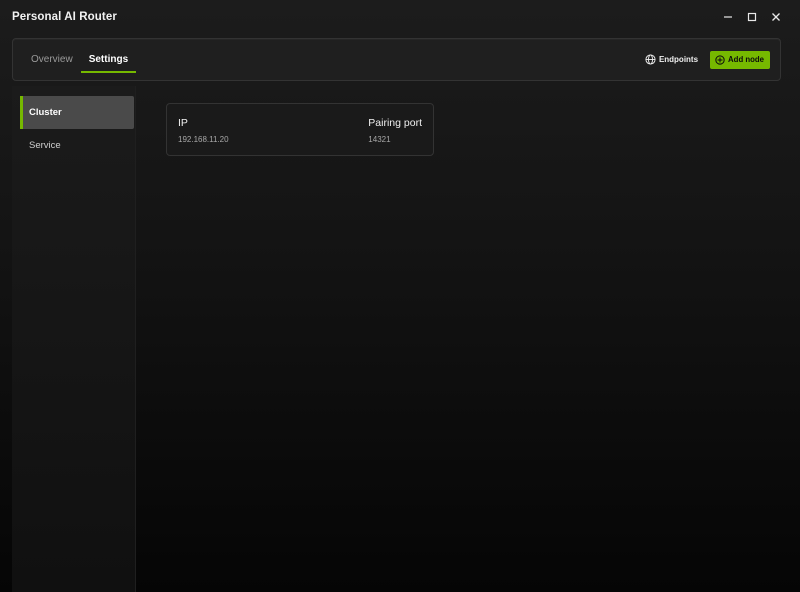 The image size is (800, 592). I want to click on cluster-info-card: IP 192.168.11.20 Pairing port 14321, so click(300, 129).